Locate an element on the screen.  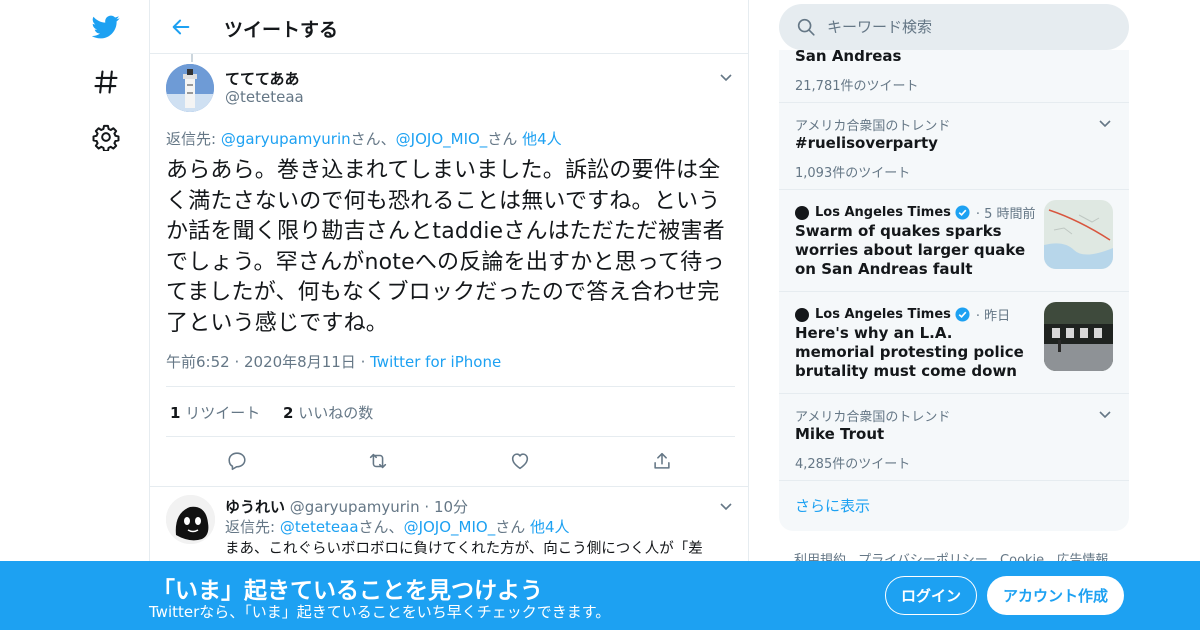
tweet-stats: 1 リツイート 2 いいねの数 is located at coordinates (271, 412).